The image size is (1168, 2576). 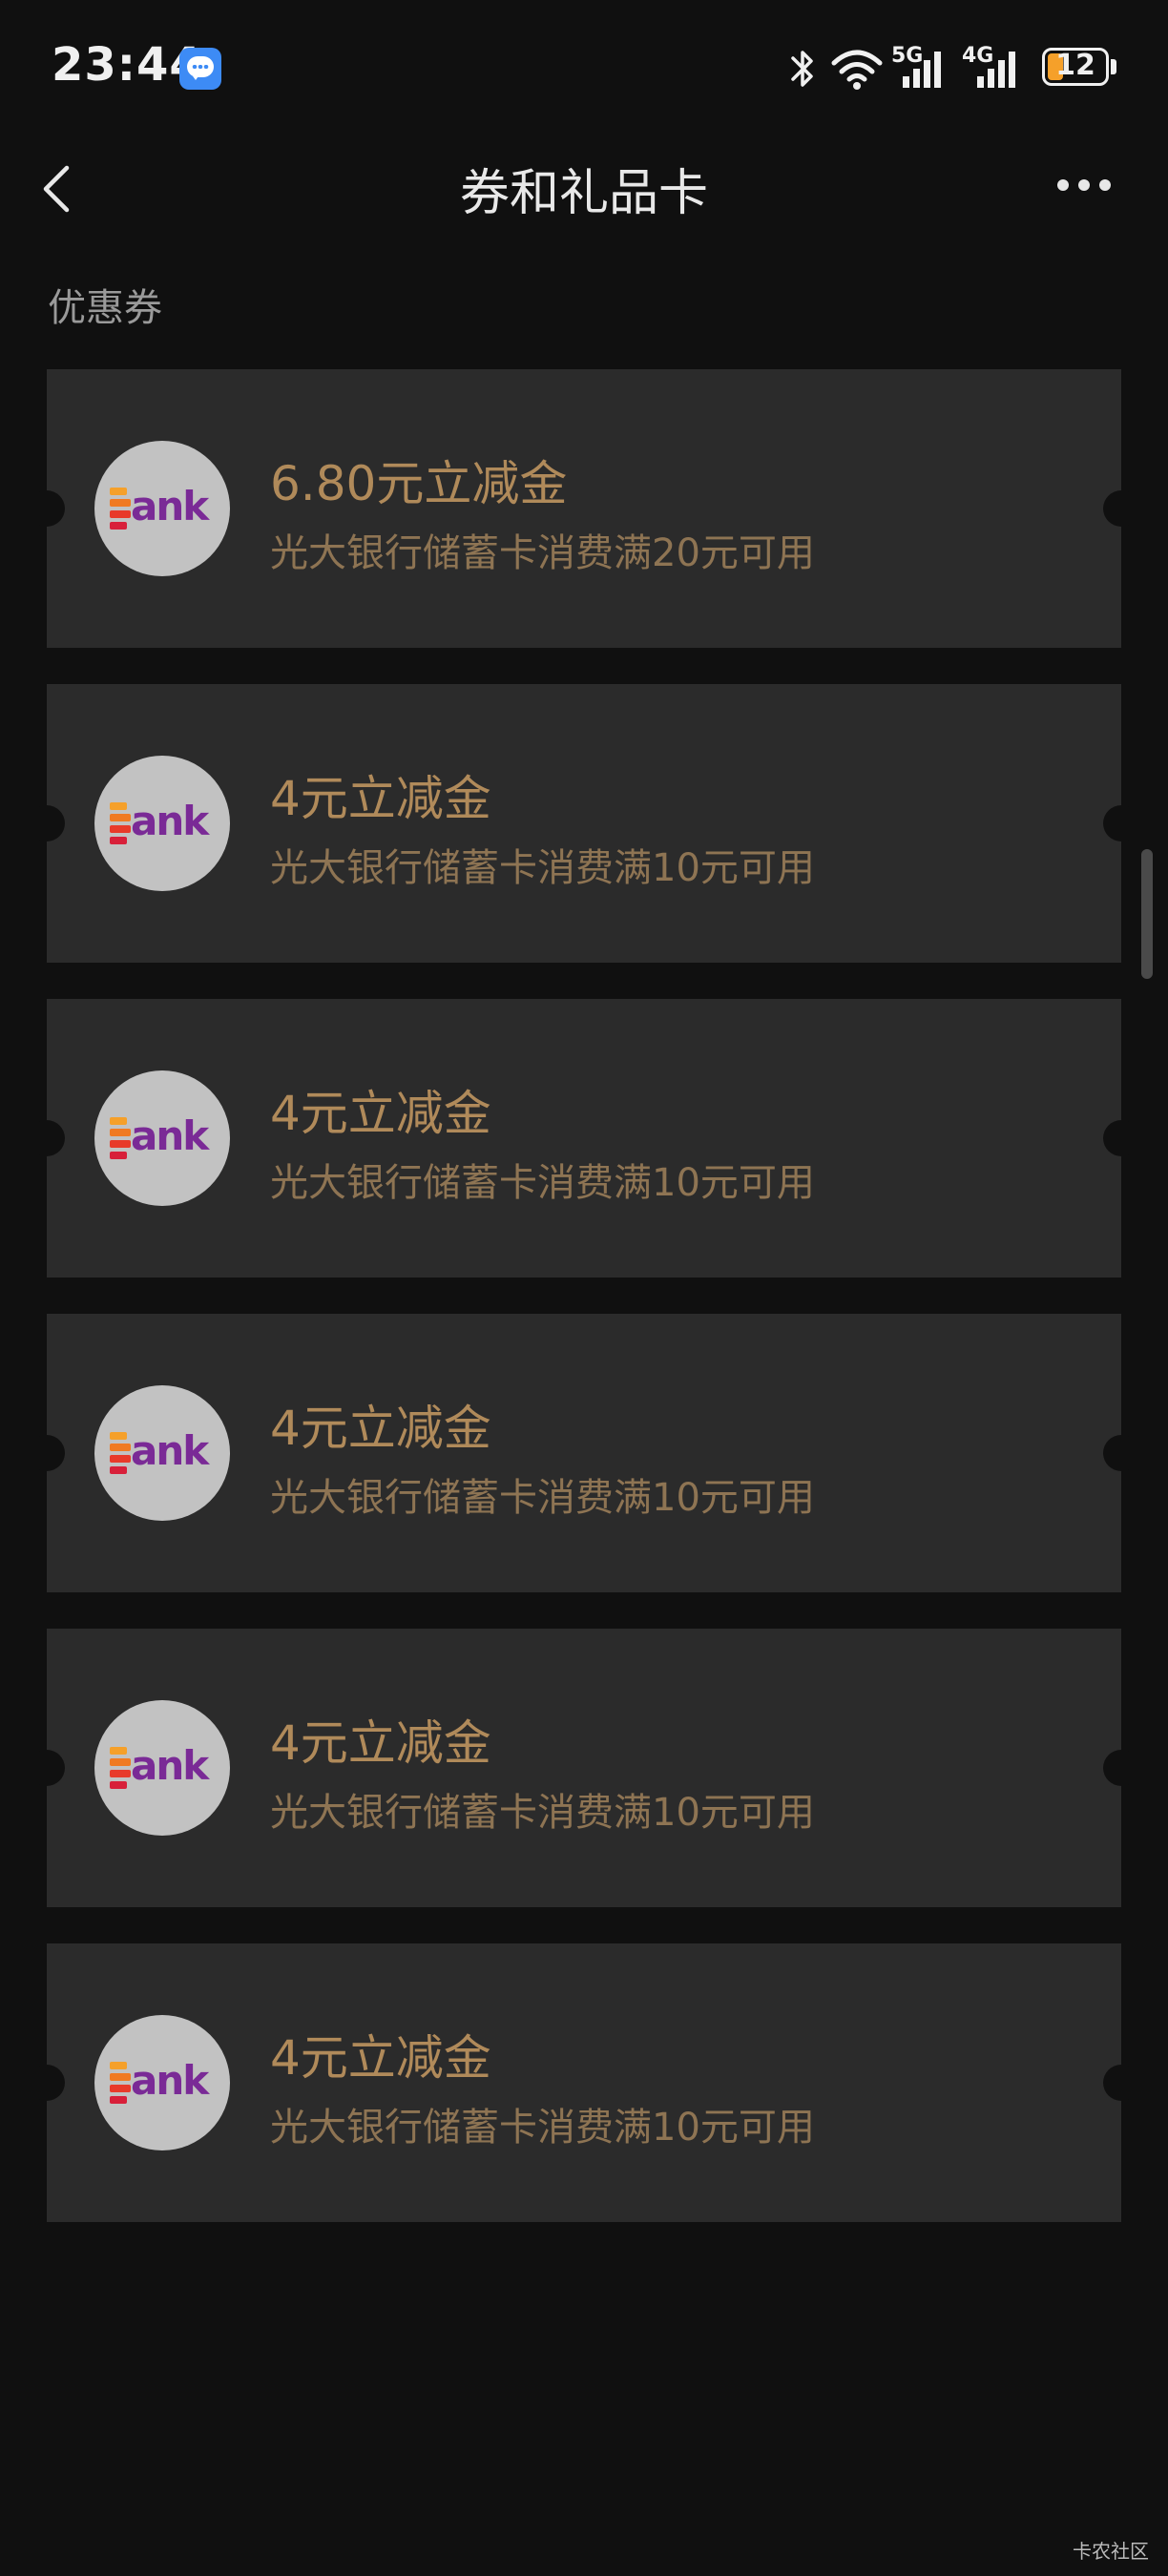 I want to click on battery-icon: 12, so click(x=1075, y=67).